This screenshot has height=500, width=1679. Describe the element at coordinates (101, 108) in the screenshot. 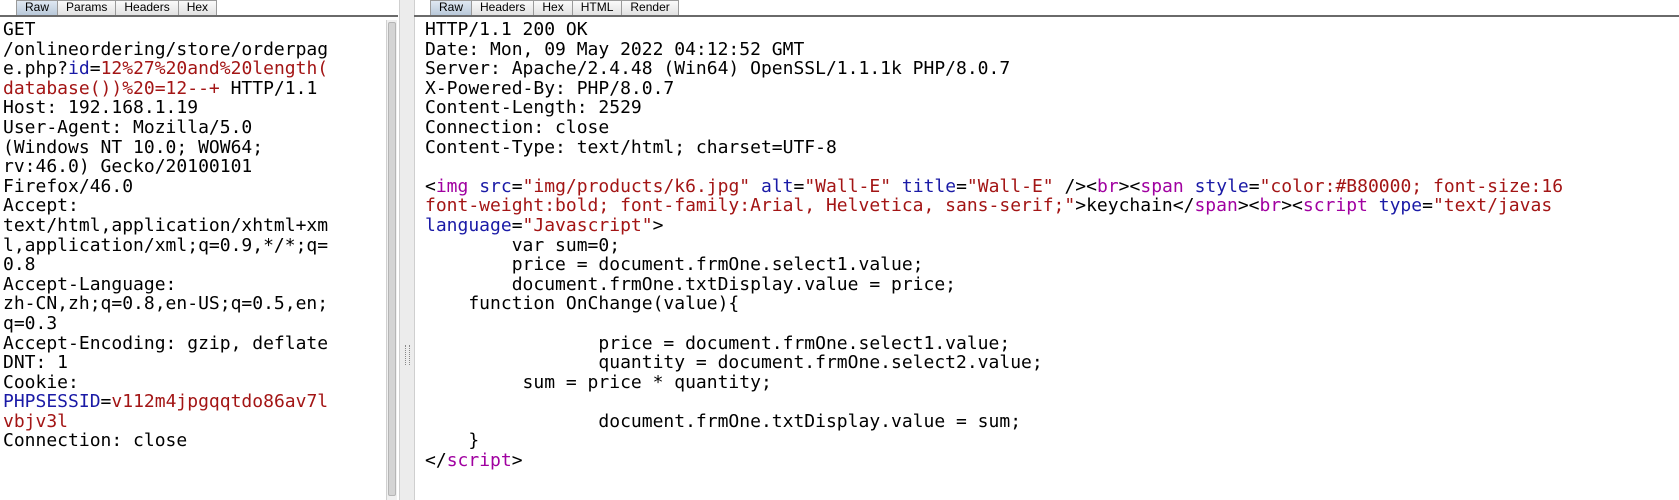

I see `request-token: Host: 192.168.1.19` at that location.